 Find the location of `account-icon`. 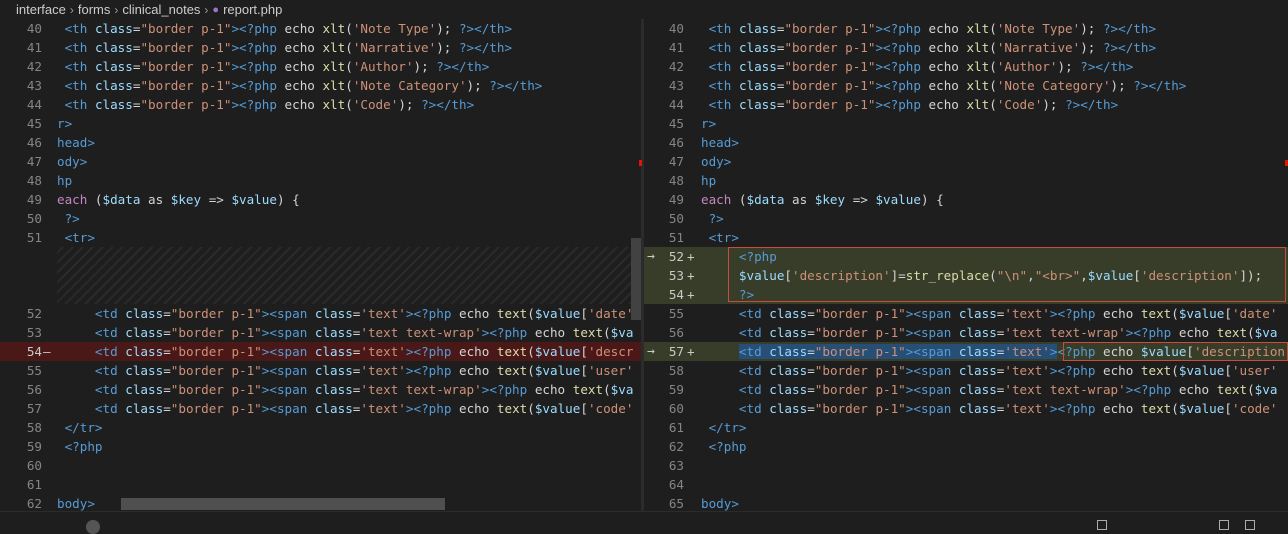

account-icon is located at coordinates (93, 527).